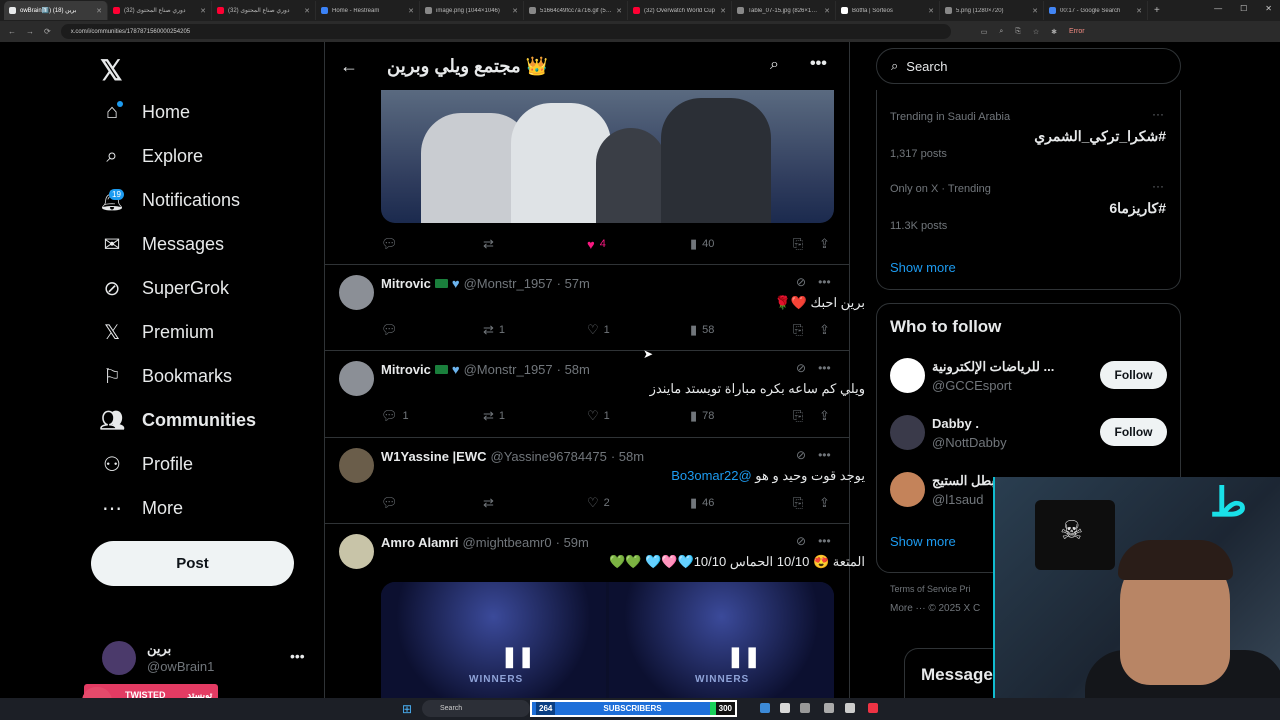 The width and height of the screenshot is (1280, 720). What do you see at coordinates (476, 708) in the screenshot?
I see `taskbar-search: Search` at bounding box center [476, 708].